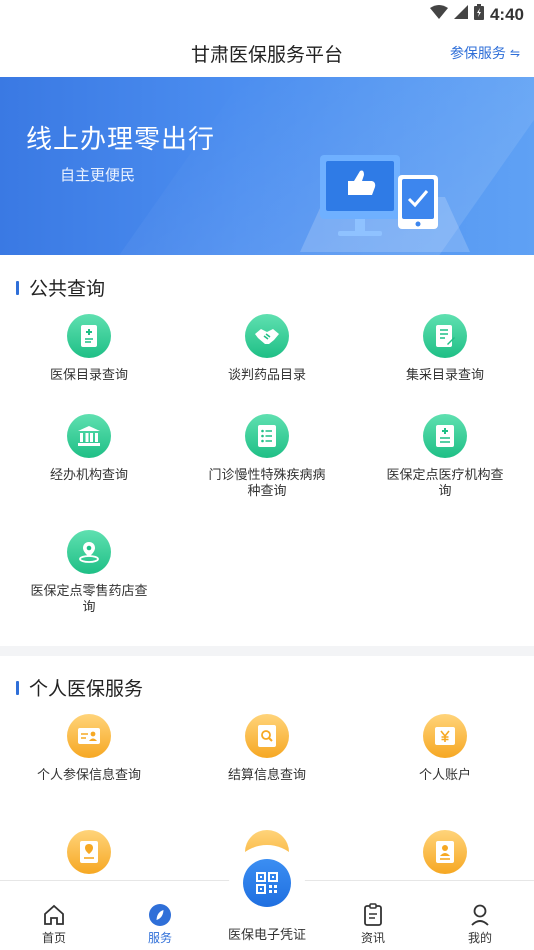  I want to click on item-label: 医保目录查询, so click(88, 374).